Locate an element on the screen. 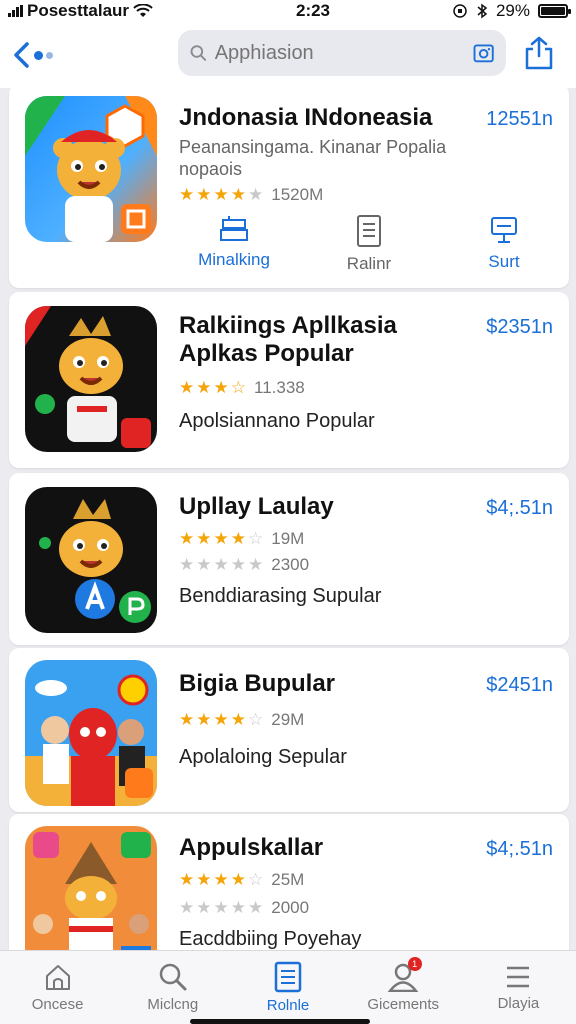  tab-label: Rolnle is located at coordinates (288, 1005).